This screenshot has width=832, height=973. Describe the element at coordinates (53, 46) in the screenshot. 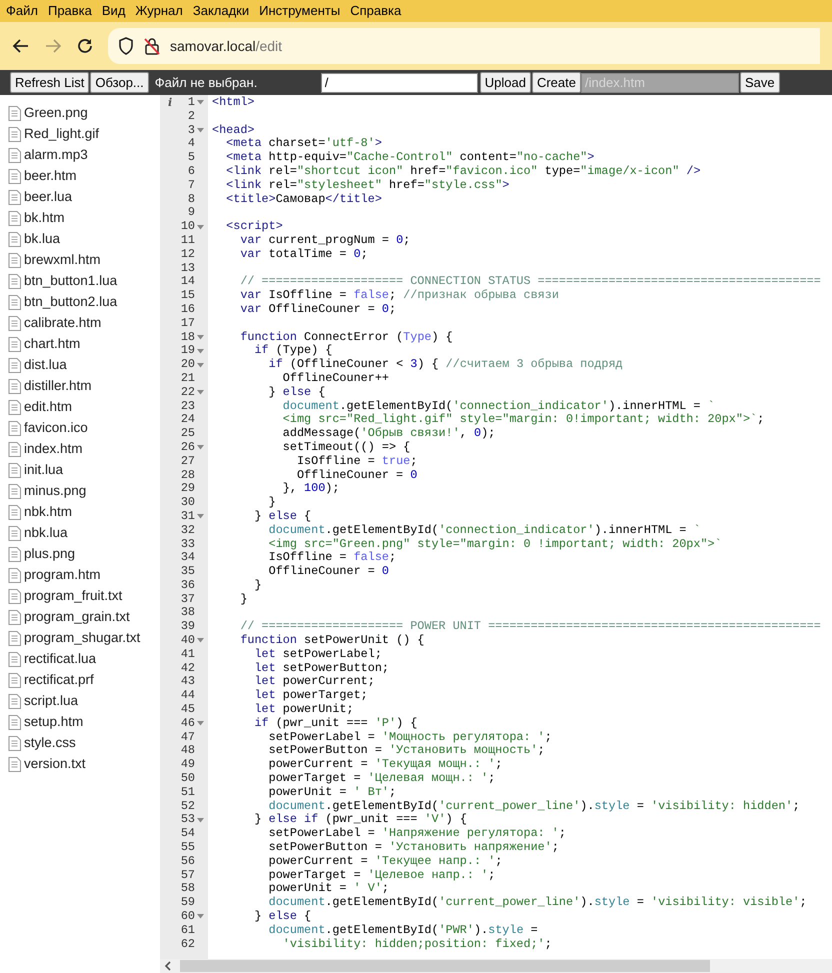

I see `forward-icon` at that location.